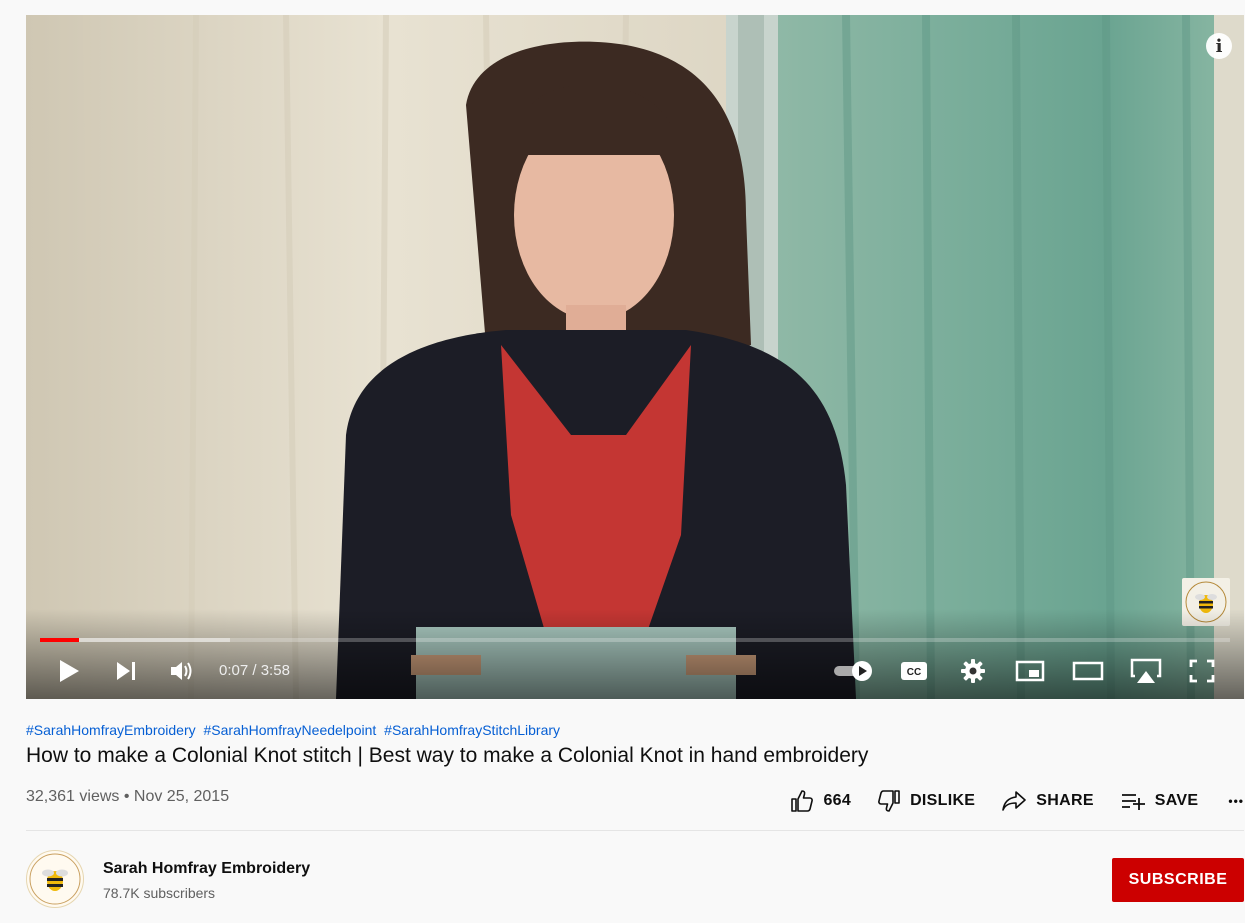 The height and width of the screenshot is (923, 1245). I want to click on next-button, so click(126, 671).